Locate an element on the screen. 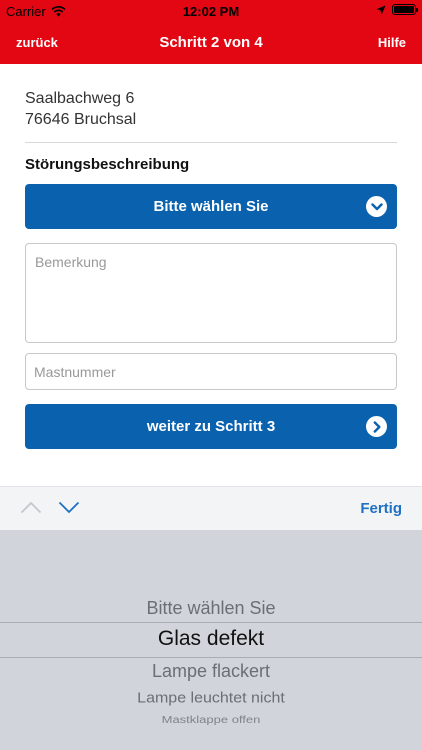 Image resolution: width=422 pixels, height=750 pixels. next-step-label: weiter zu Schritt 3 is located at coordinates (211, 426).